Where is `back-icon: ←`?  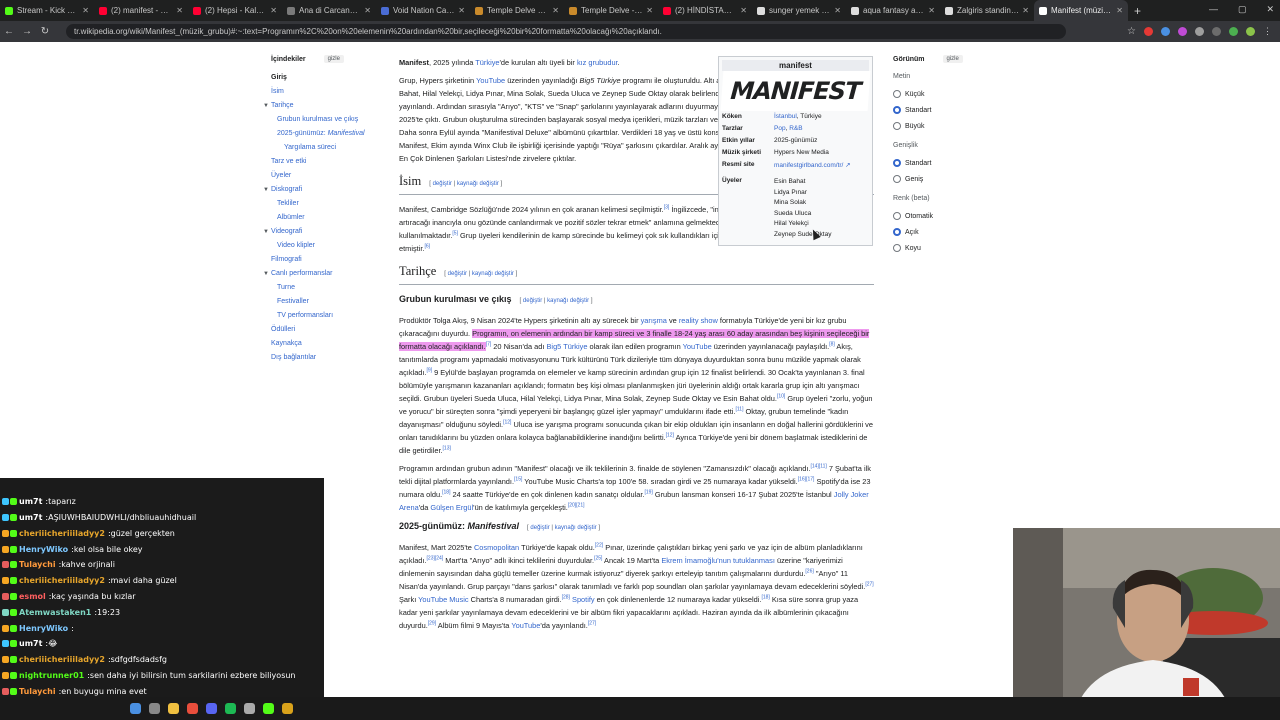 back-icon: ← is located at coordinates (9, 31).